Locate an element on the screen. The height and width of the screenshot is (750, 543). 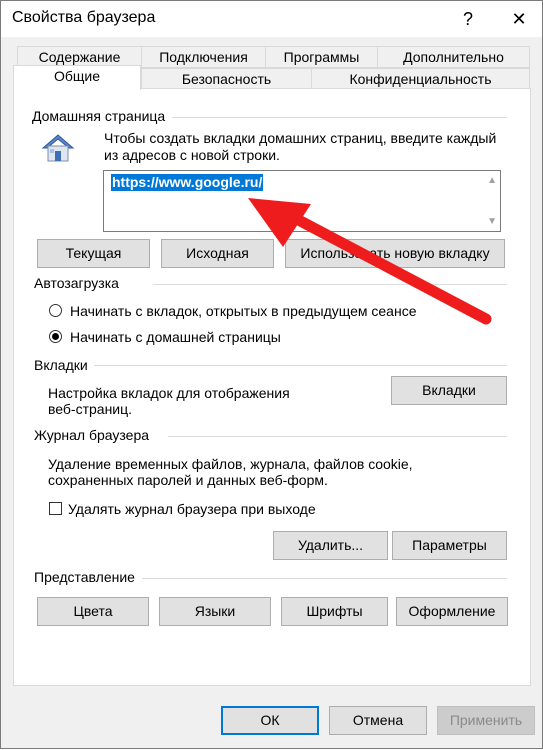
use-current-button: Текущая is located at coordinates (93, 253).